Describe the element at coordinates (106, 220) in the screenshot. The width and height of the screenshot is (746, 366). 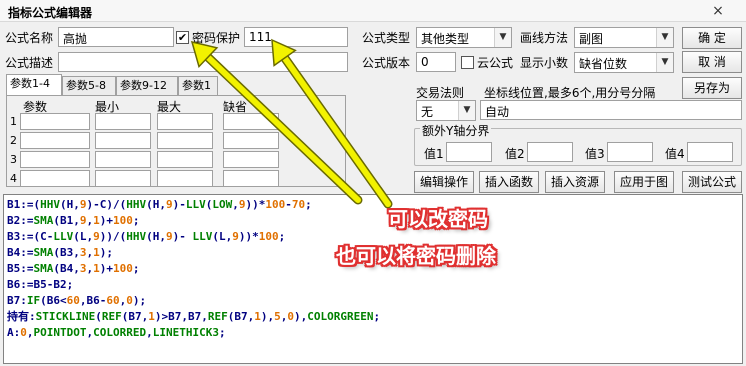
I see `code-token: )+` at that location.